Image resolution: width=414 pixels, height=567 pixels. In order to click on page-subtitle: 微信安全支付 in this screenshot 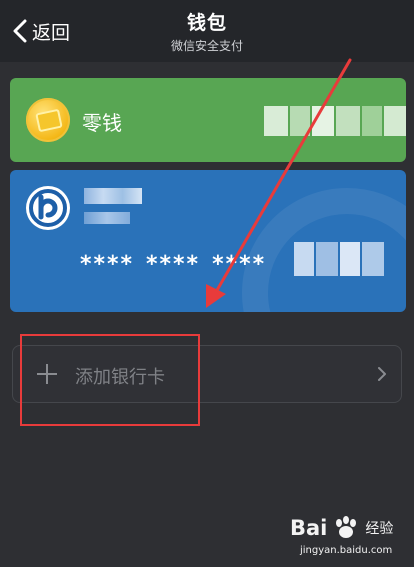, I will do `click(206, 46)`.